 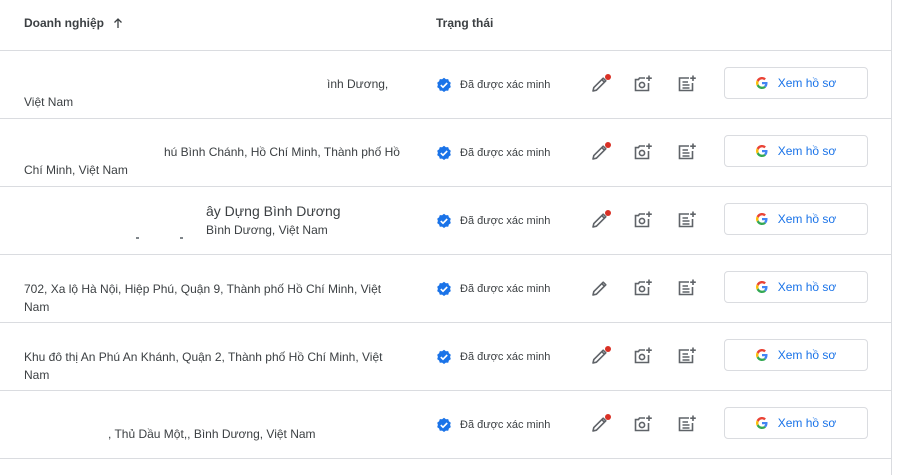 What do you see at coordinates (209, 425) in the screenshot?
I see `business-address: , Thủ Dầu Một,, Bình Dương, Việt Nam` at bounding box center [209, 425].